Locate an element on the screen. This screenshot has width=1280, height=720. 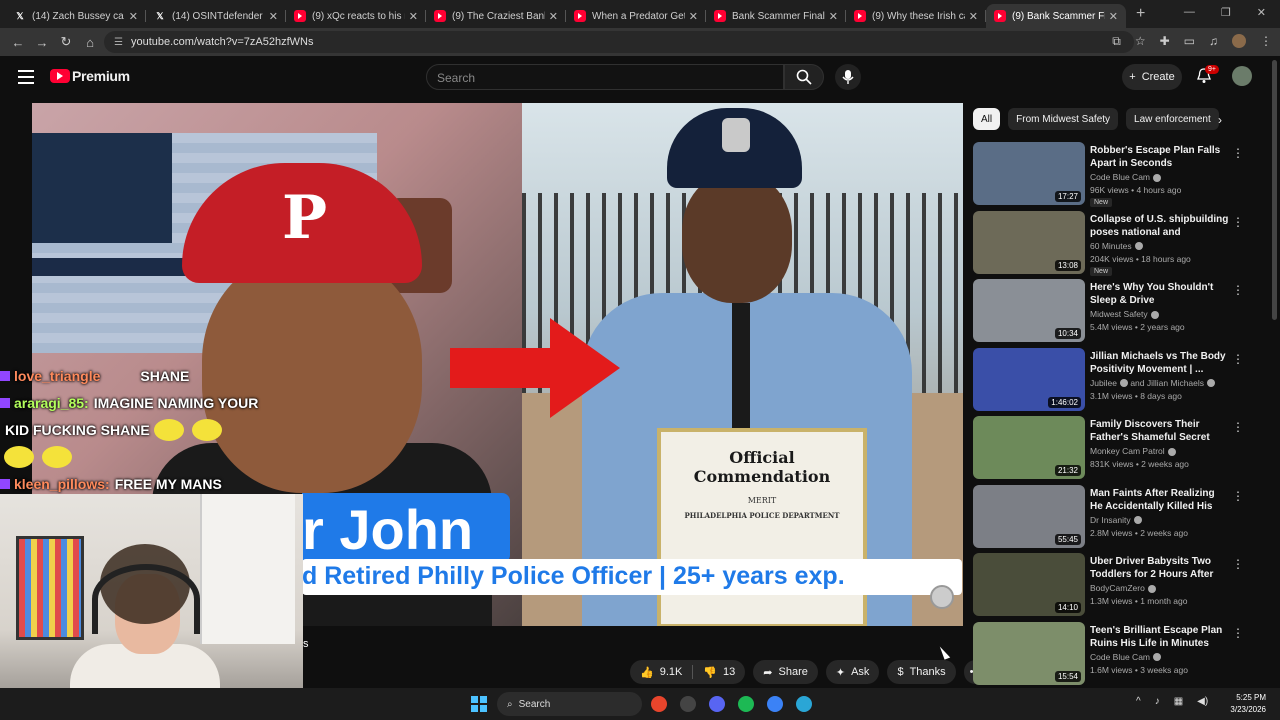
video-thumbnail: 15:54 is located at coordinates (1029, 653).